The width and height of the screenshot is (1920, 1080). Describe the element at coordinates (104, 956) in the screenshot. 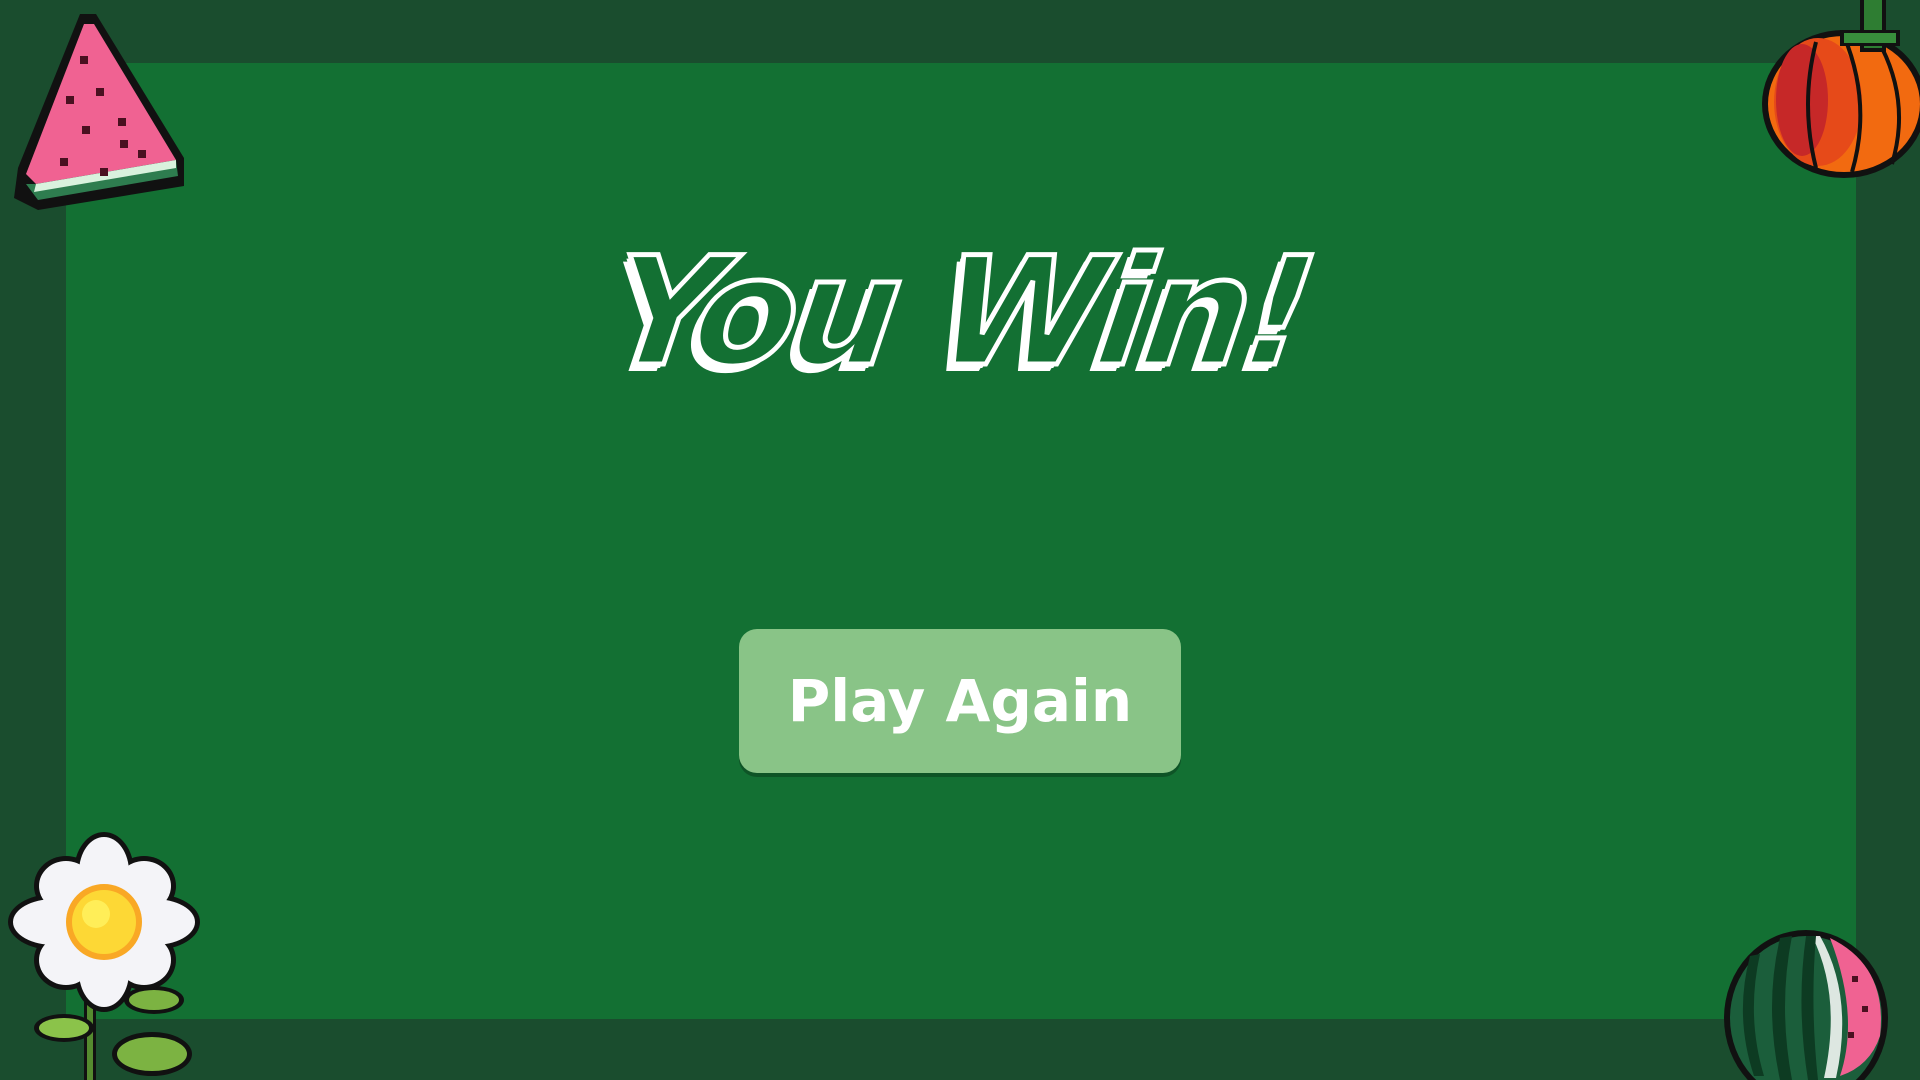

I see `daisy-flower-icon` at that location.